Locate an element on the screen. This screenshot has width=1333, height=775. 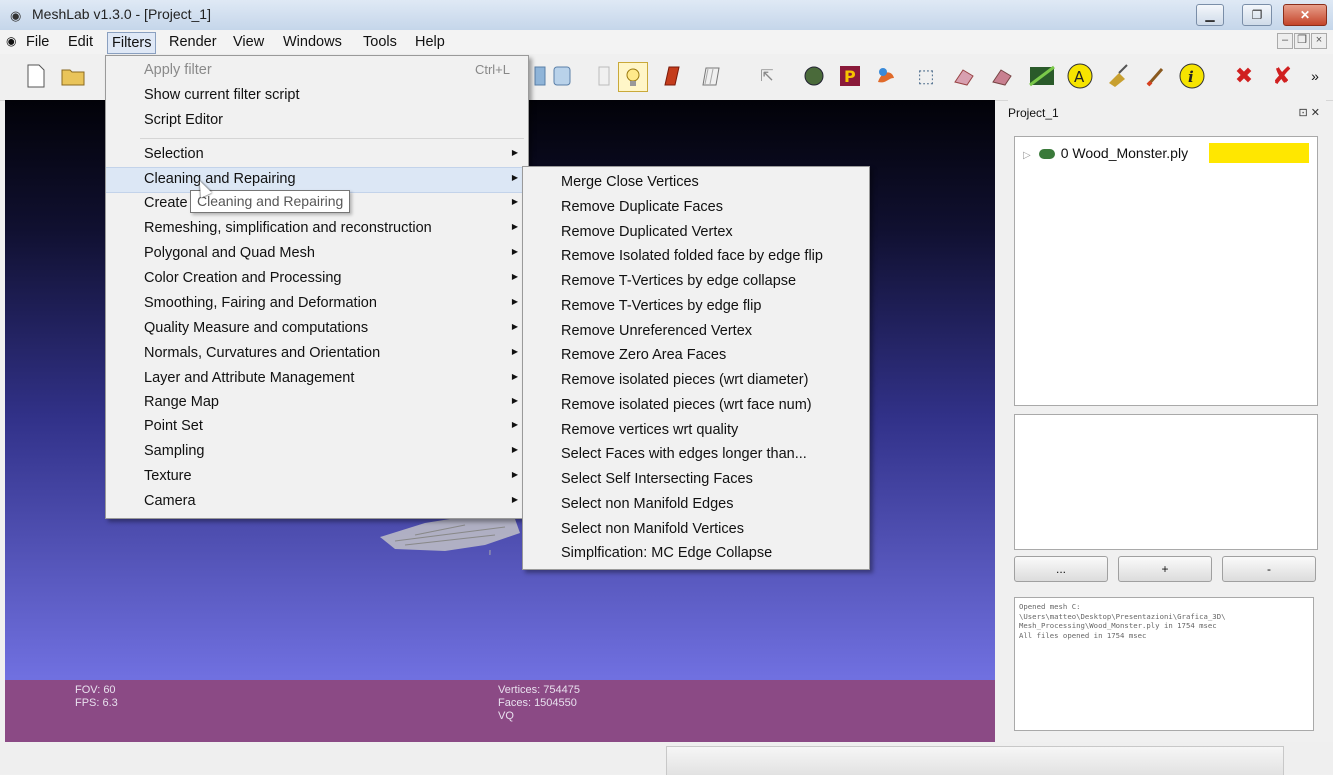
select-faces-icon: ⬚ is located at coordinates (926, 76).